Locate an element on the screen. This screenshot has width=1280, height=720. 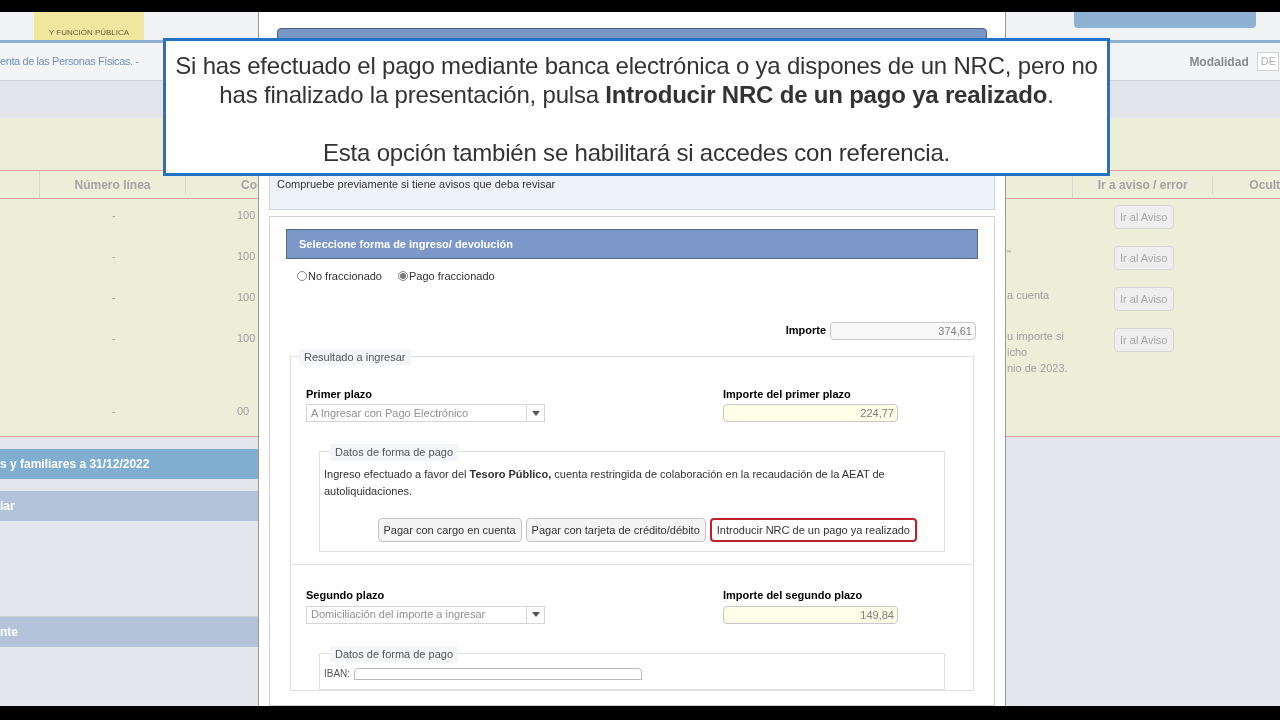
payment-select: A Ingresar con Pago Electrónico is located at coordinates (425, 413).